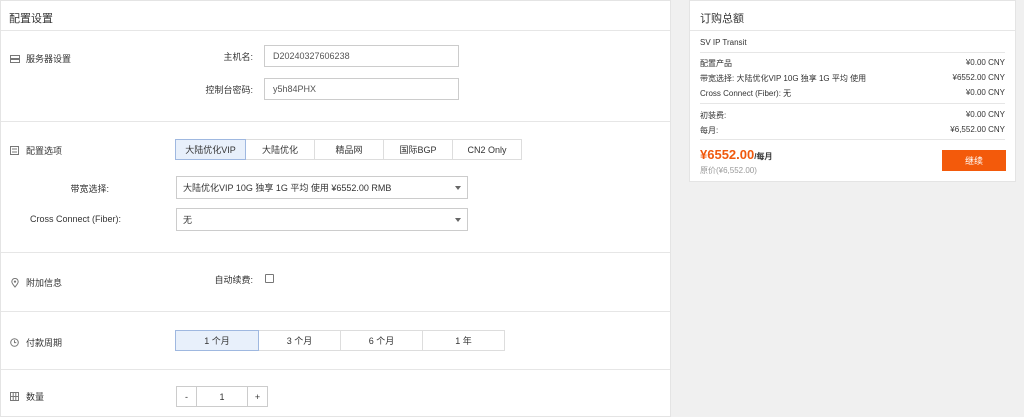  I want to click on cross-connect-label: Cross Connect (Fiber):, so click(75, 219).